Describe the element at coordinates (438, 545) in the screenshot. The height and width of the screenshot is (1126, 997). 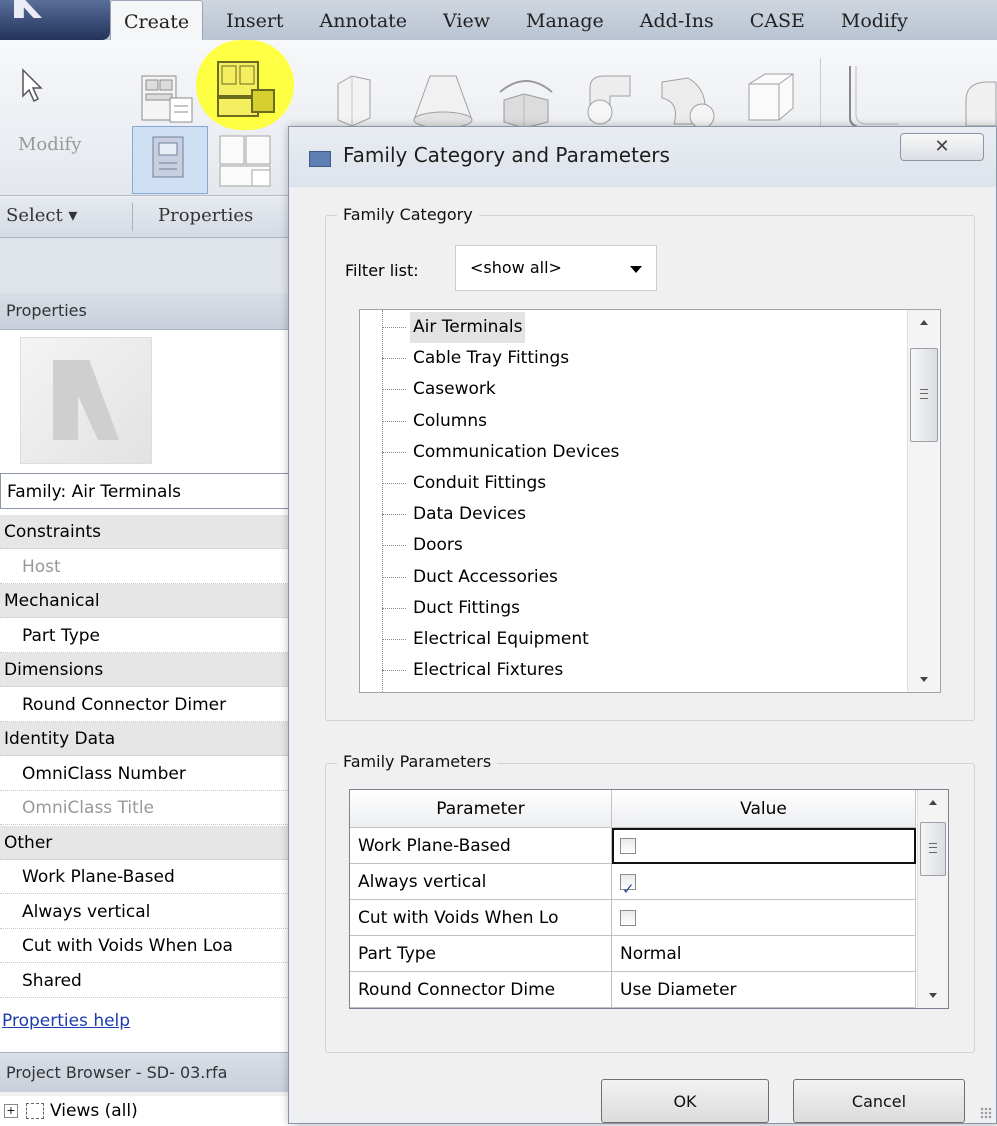
I see `category-item-label: Doors` at that location.